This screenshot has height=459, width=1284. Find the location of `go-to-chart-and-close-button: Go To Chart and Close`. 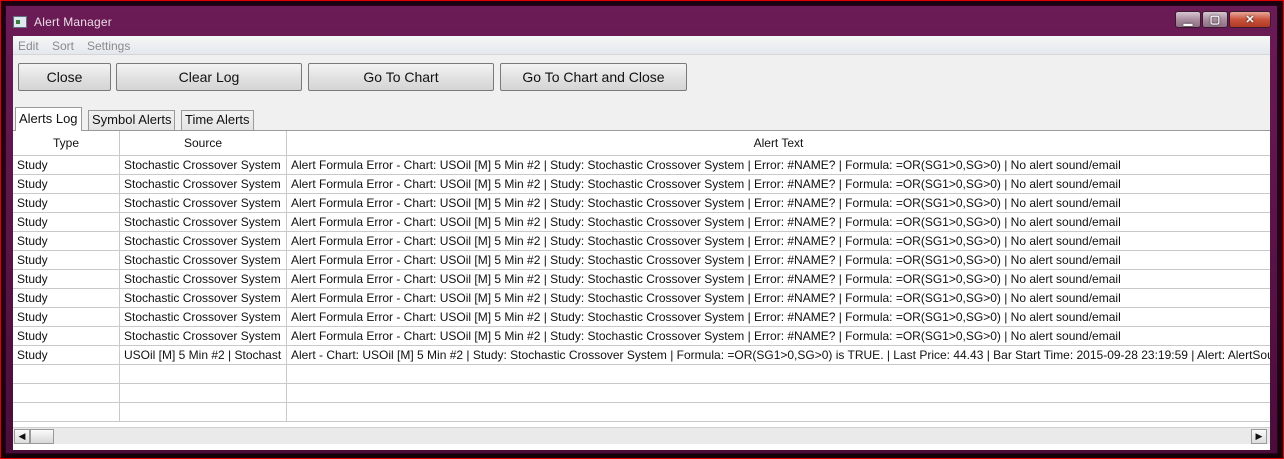

go-to-chart-and-close-button: Go To Chart and Close is located at coordinates (593, 77).